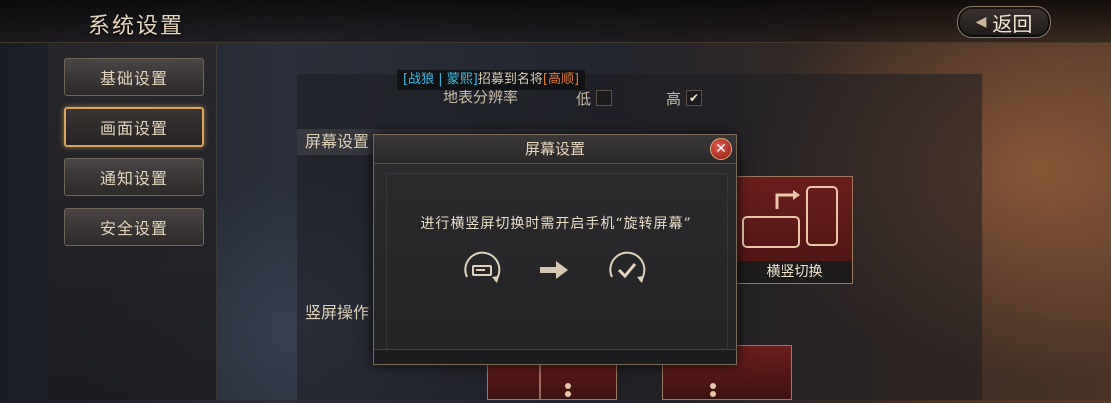  Describe the element at coordinates (1012, 23) in the screenshot. I see `back-label: 返回` at that location.